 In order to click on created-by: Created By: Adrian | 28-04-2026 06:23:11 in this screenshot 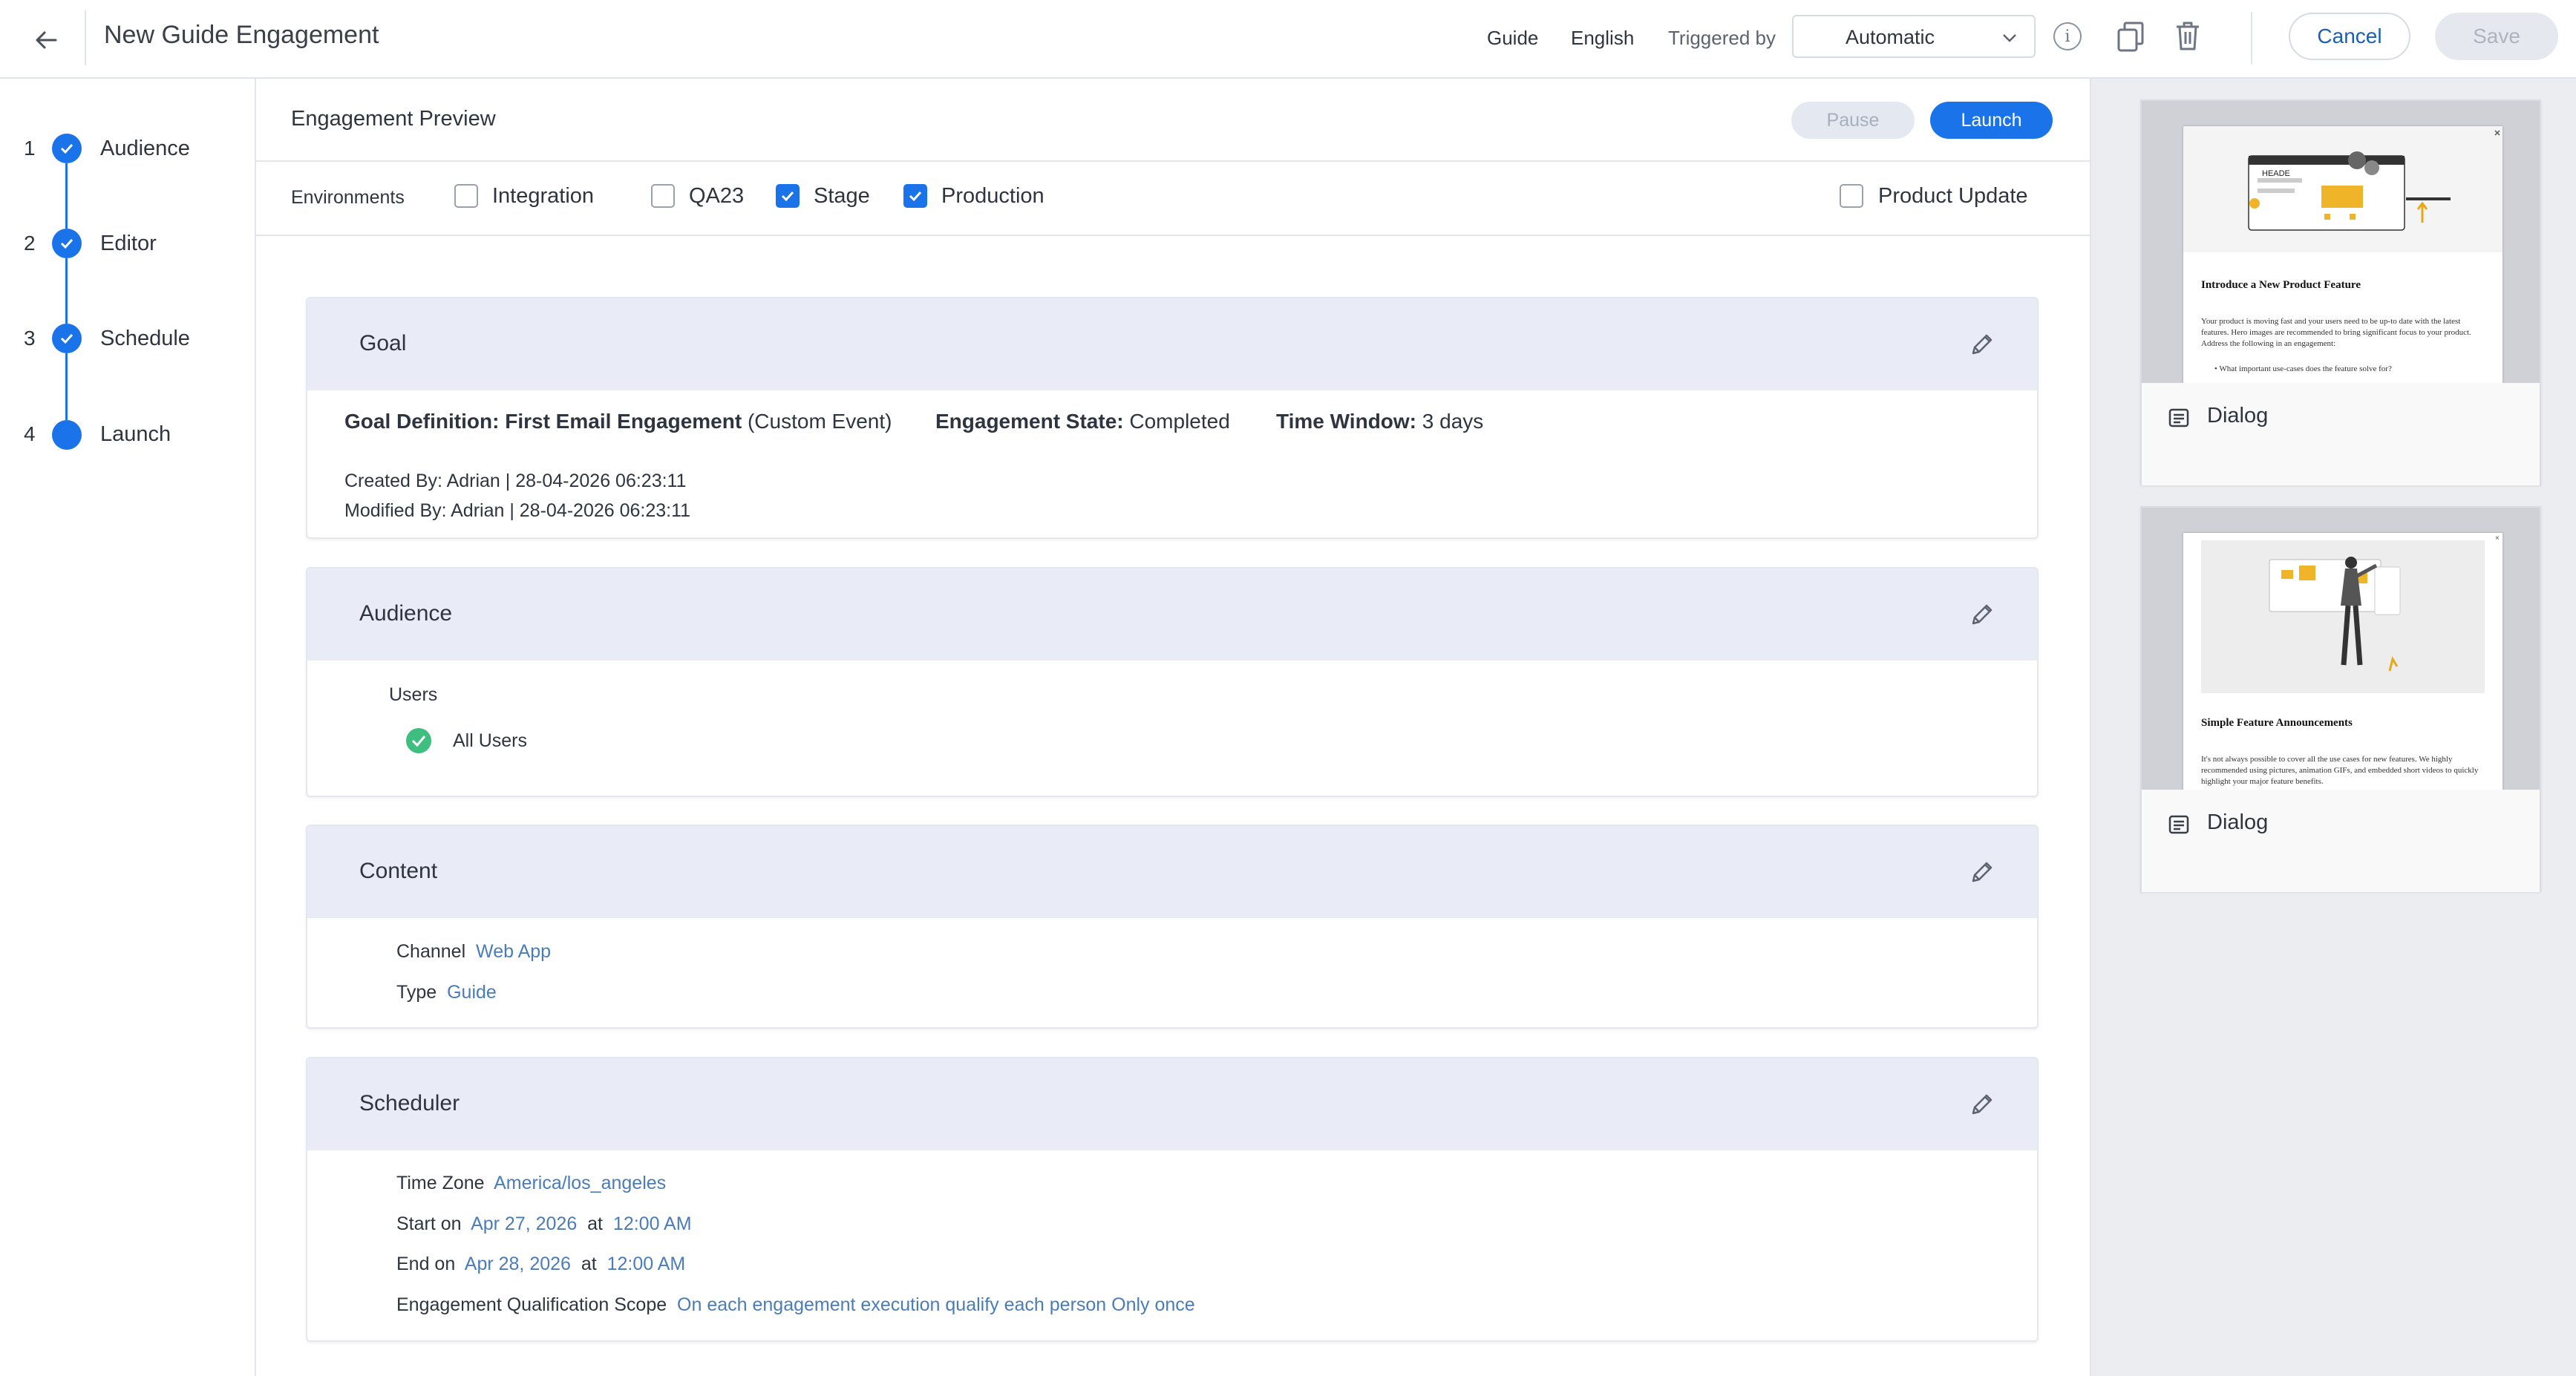, I will do `click(515, 481)`.